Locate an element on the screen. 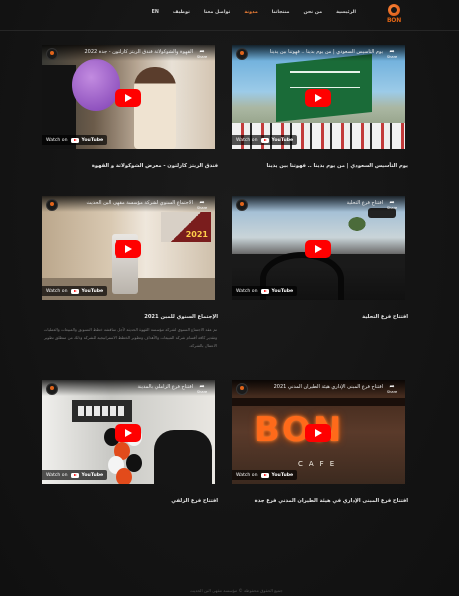 This screenshot has width=459, height=596. video-title: افتتاح فرع التحلية is located at coordinates (316, 203).